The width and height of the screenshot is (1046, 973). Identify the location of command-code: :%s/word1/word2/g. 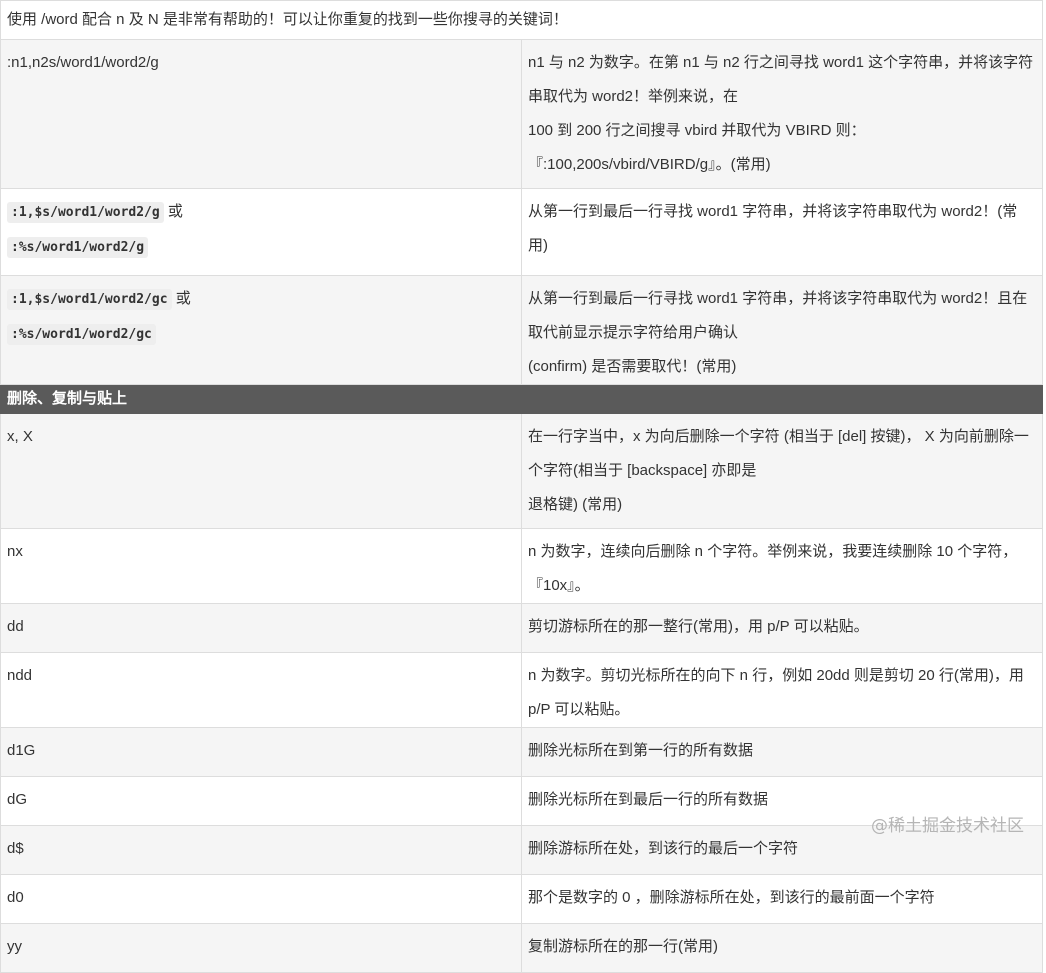
(78, 247).